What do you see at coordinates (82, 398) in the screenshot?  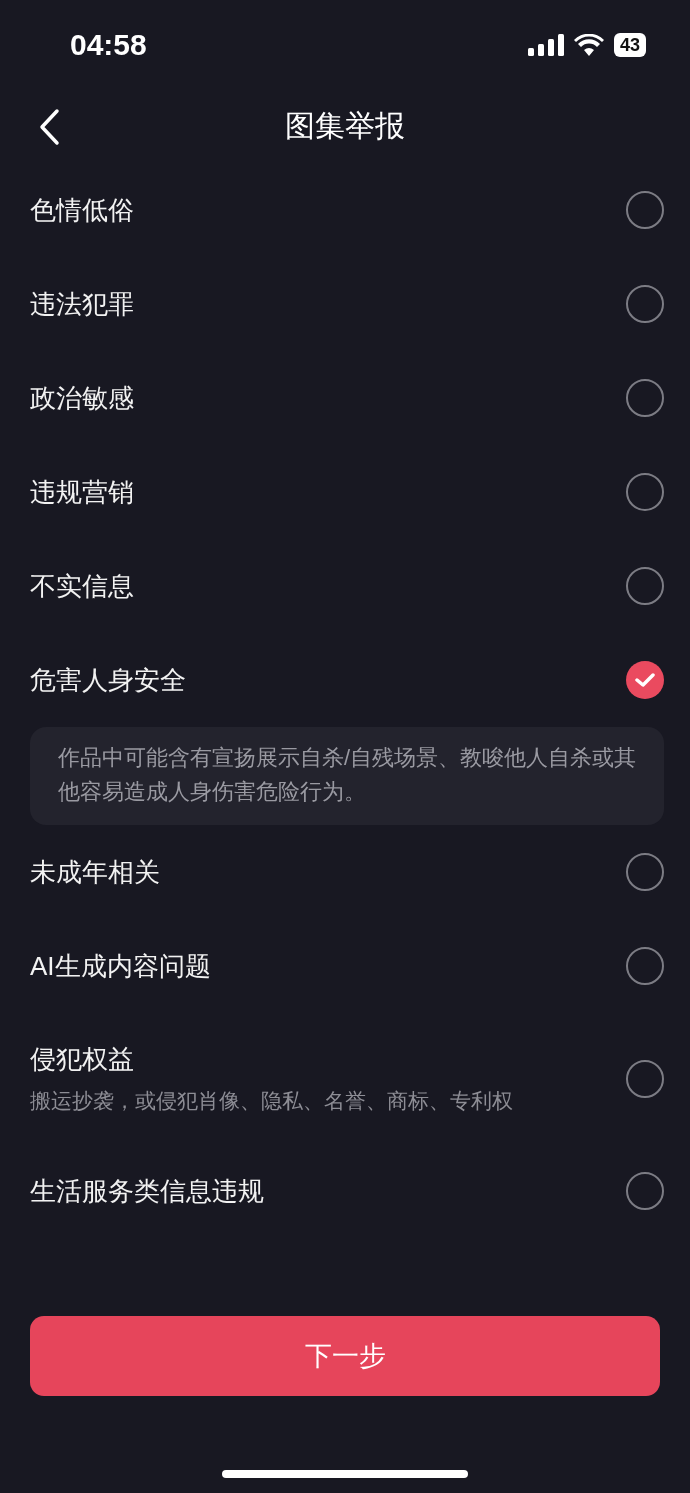 I see `option-label: 政治敏感` at bounding box center [82, 398].